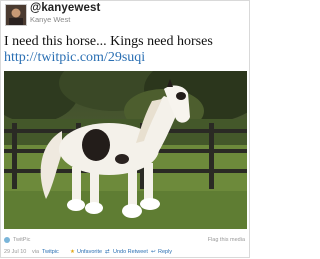 This screenshot has width=320, height=259. What do you see at coordinates (153, 252) in the screenshot?
I see `reply-icon: ↩` at bounding box center [153, 252].